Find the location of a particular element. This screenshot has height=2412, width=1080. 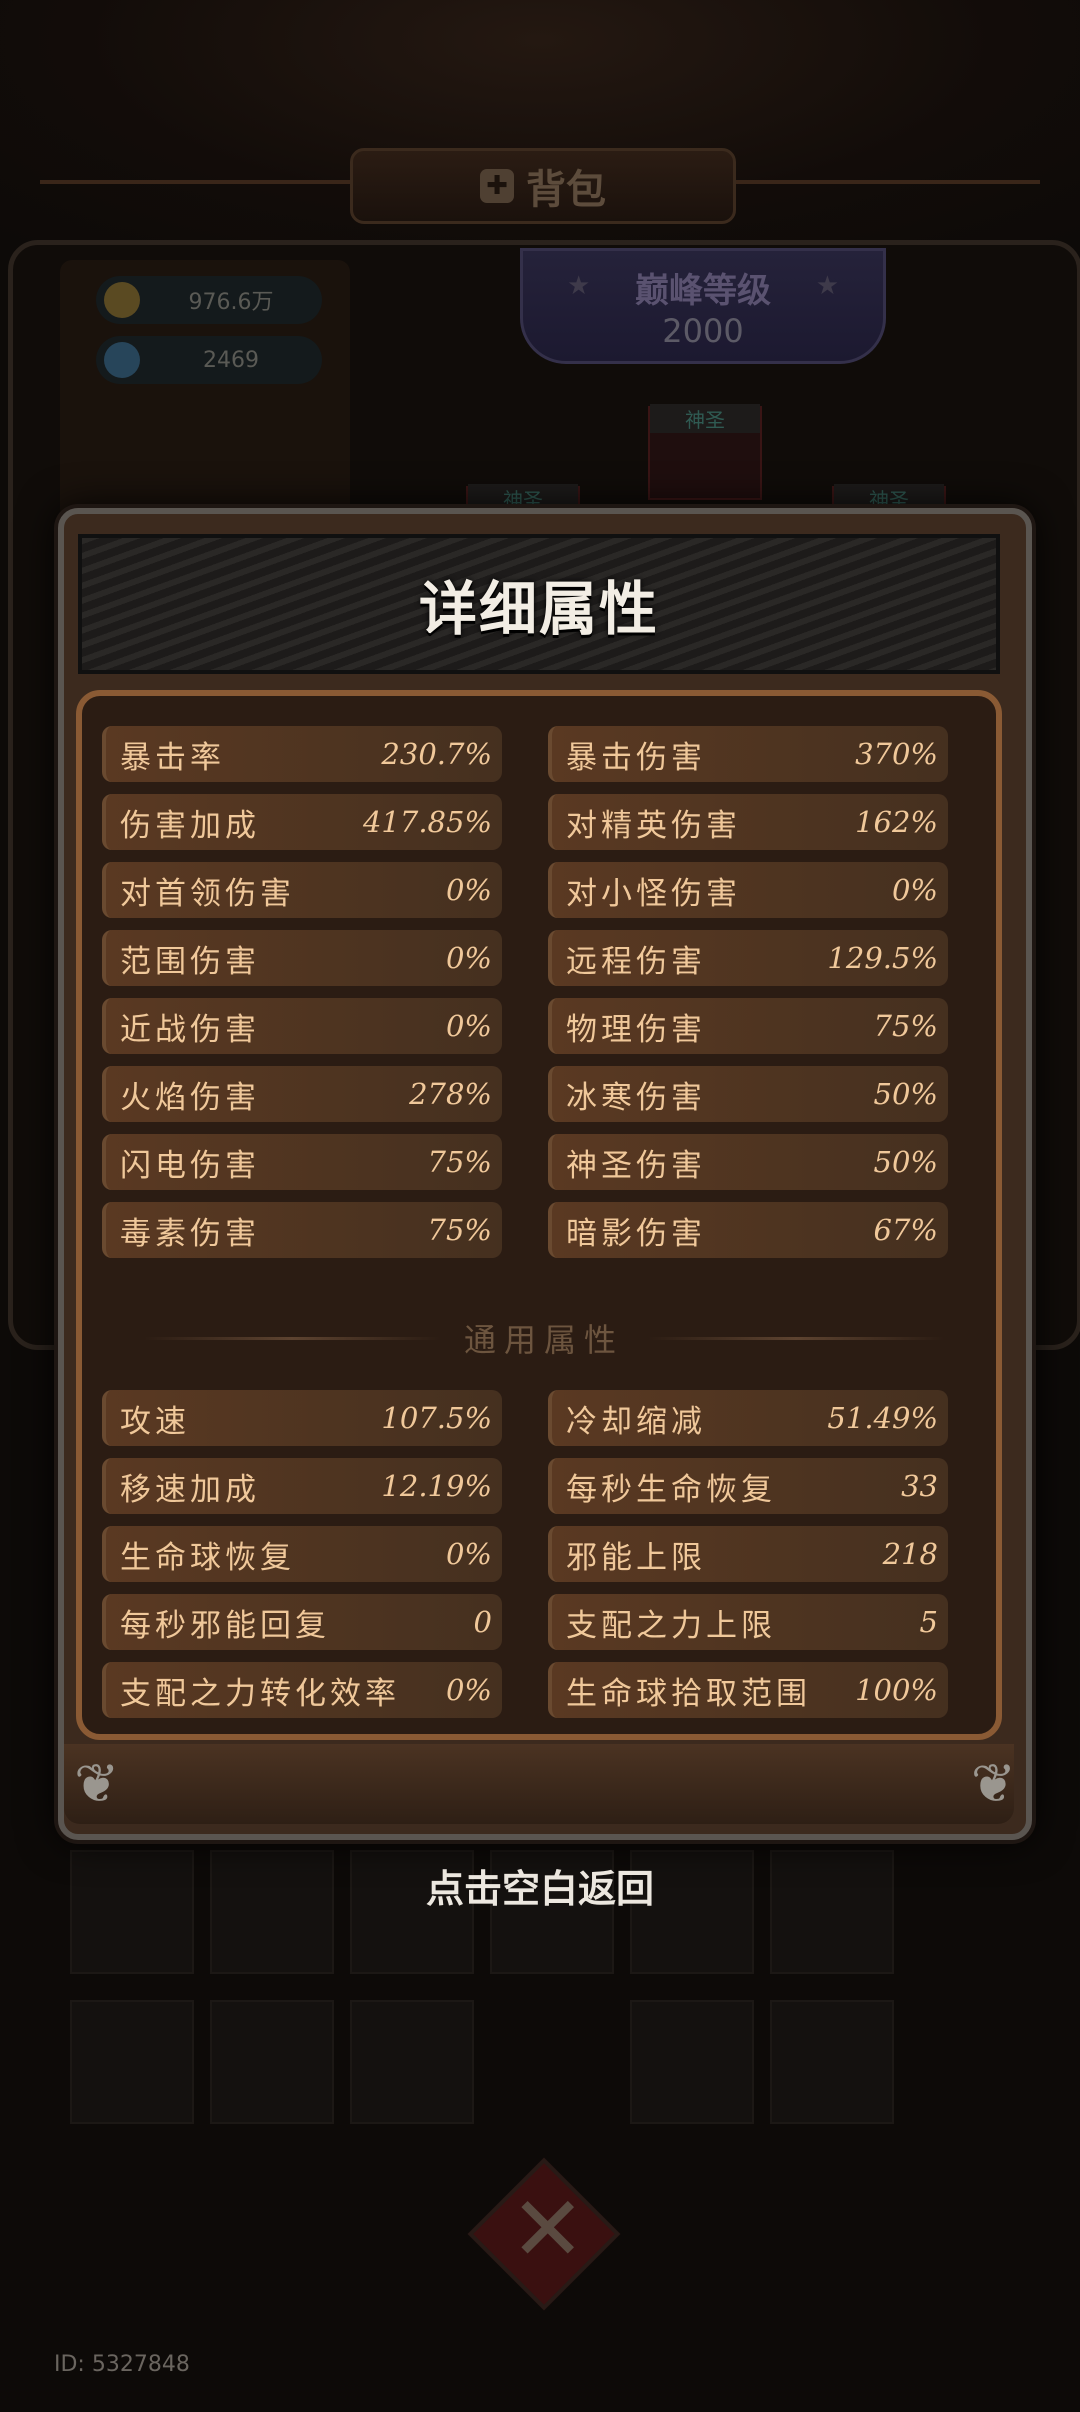

stat-name: 远程伤害 is located at coordinates (636, 961).